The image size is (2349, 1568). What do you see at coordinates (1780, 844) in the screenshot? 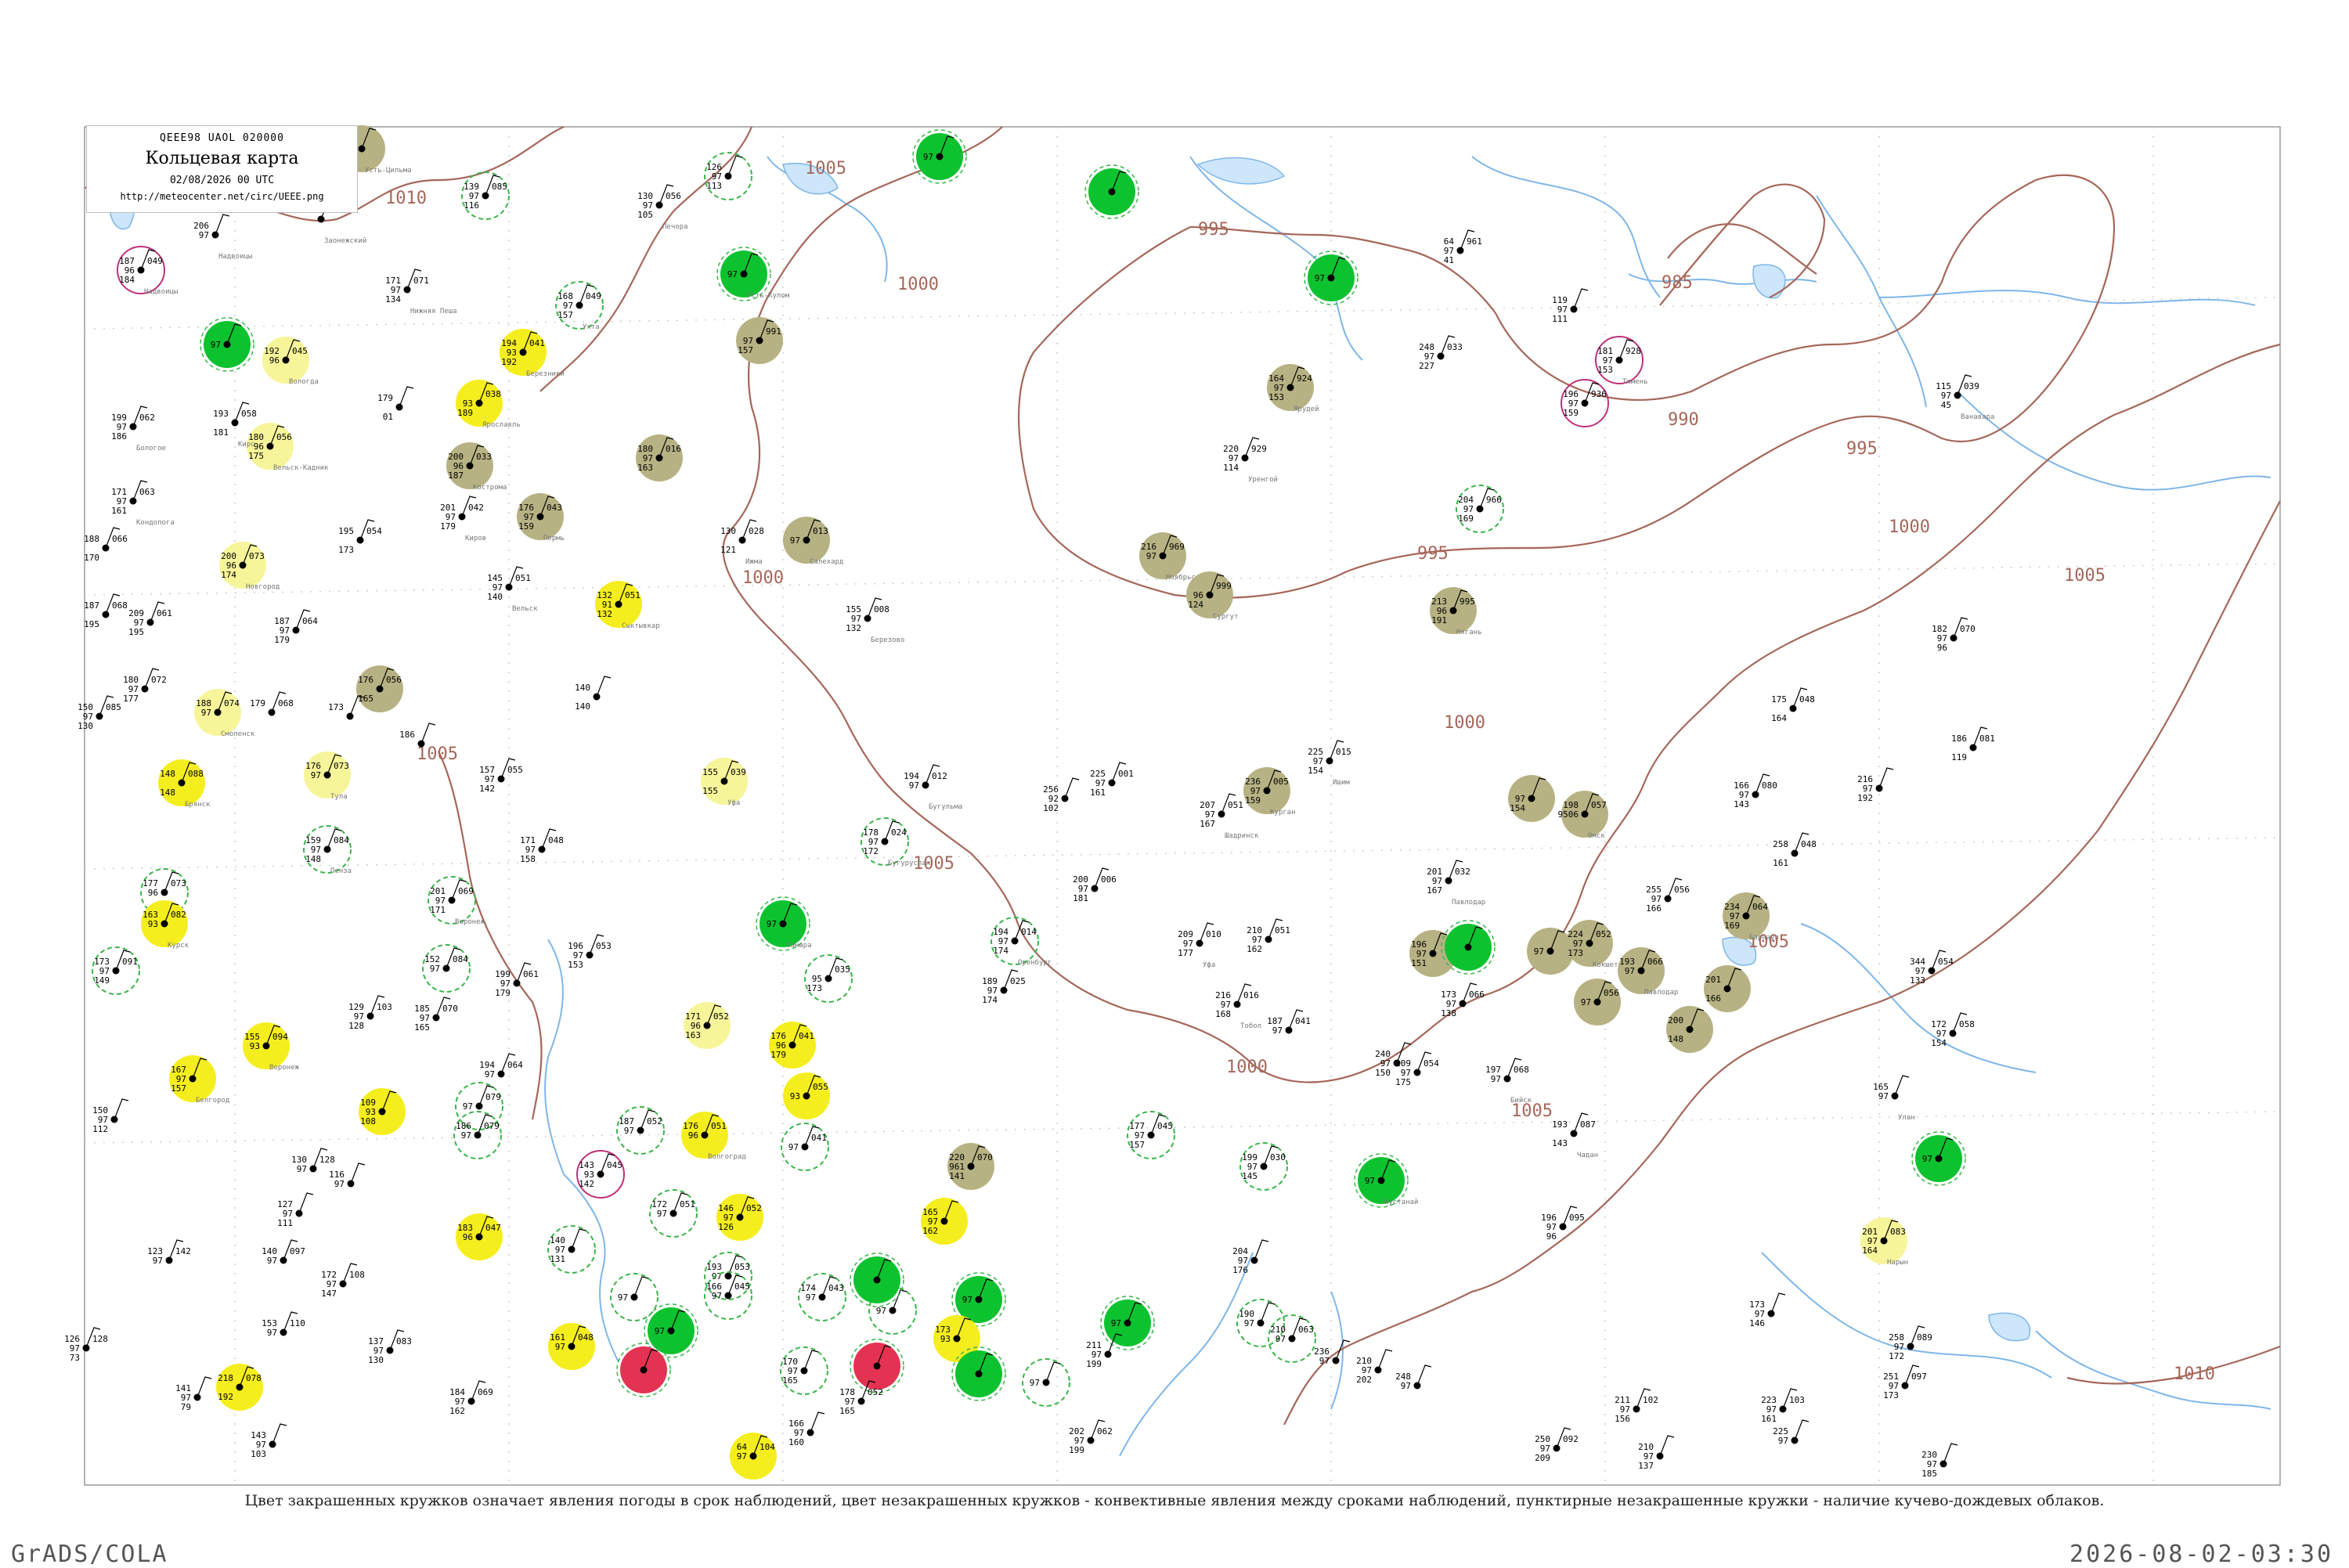
I see `station-temp: 258` at bounding box center [1780, 844].